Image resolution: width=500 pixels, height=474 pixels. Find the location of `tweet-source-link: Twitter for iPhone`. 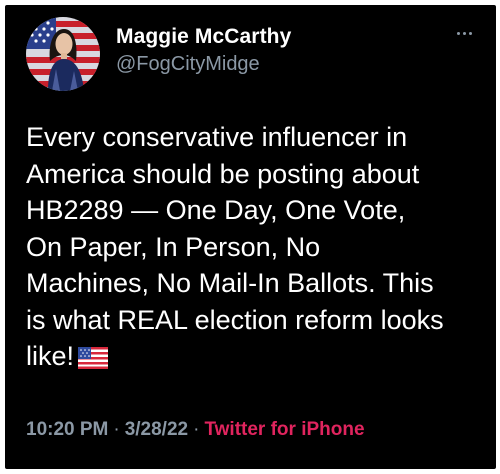

tweet-source-link: Twitter for iPhone is located at coordinates (284, 429).